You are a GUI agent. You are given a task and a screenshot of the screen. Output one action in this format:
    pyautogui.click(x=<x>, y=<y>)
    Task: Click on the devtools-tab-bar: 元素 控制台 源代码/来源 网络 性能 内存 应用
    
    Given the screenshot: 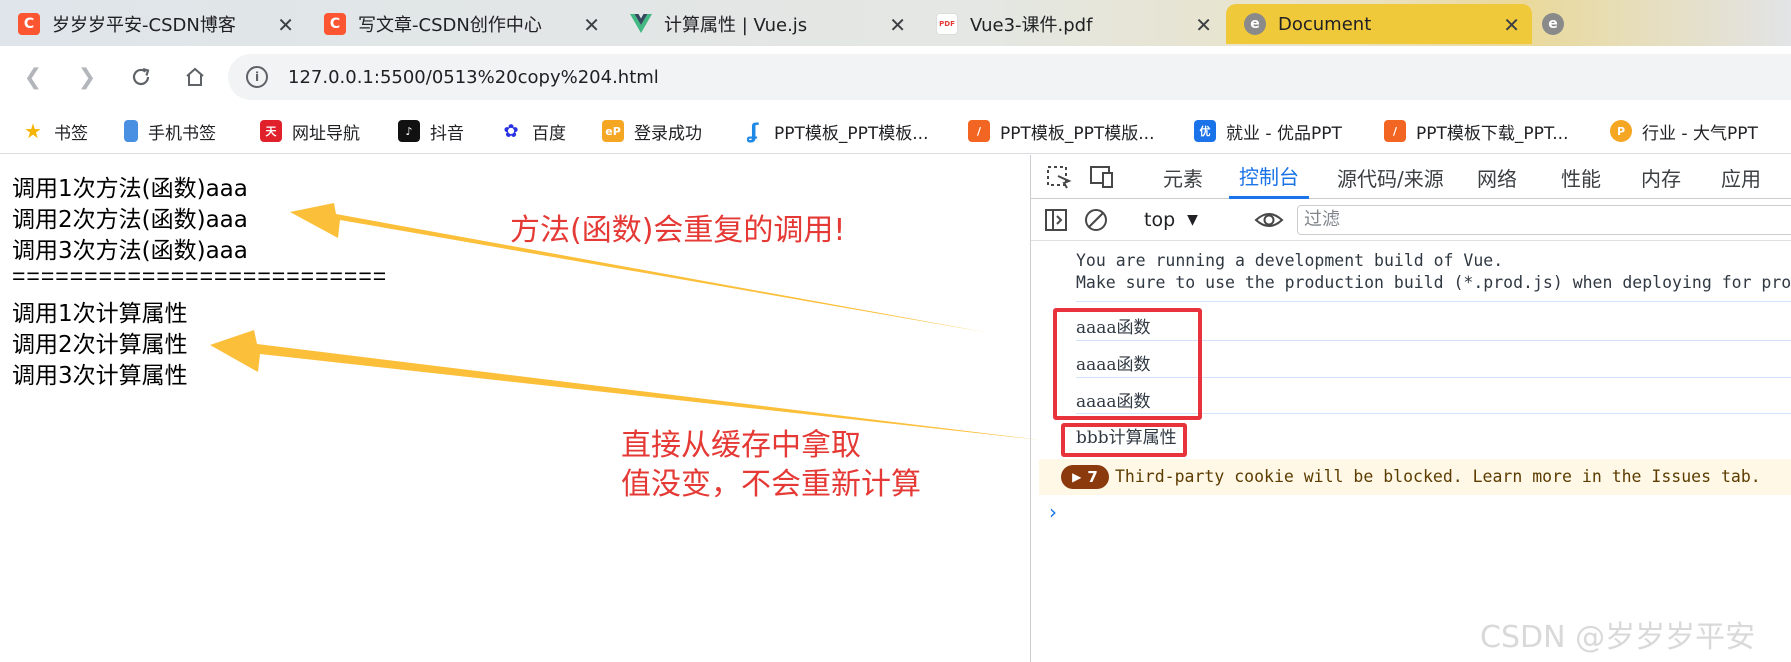 What is the action you would take?
    pyautogui.click(x=1411, y=177)
    